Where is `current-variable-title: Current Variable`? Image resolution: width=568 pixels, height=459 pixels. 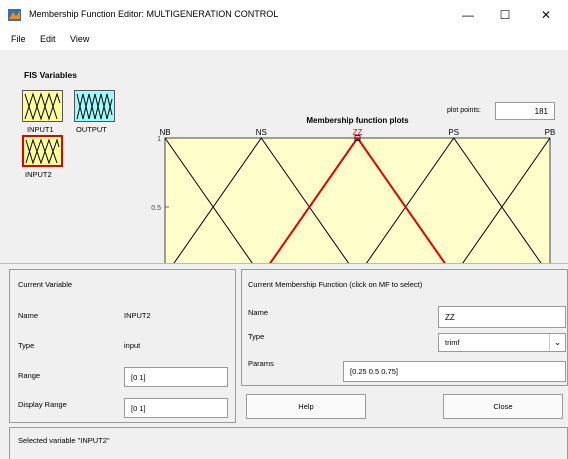
current-variable-title: Current Variable is located at coordinates (45, 284).